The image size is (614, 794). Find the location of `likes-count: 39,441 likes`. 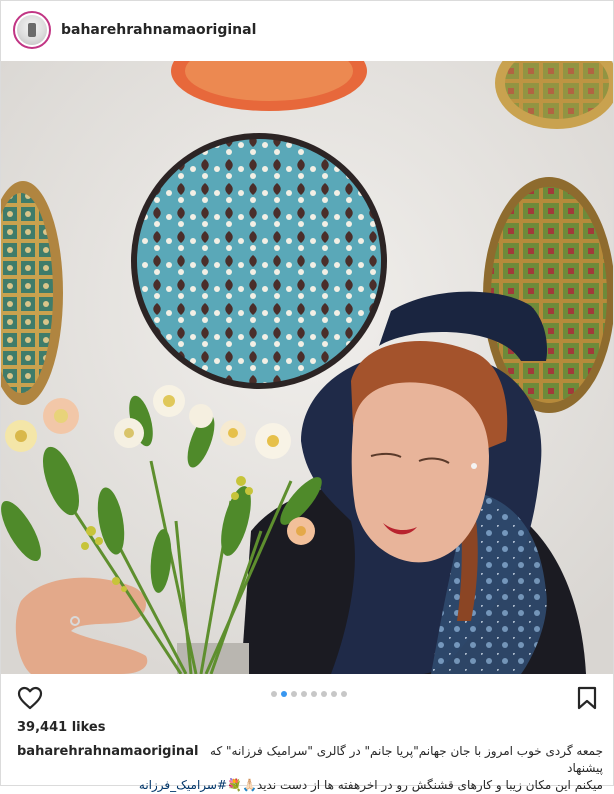

likes-count: 39,441 likes is located at coordinates (61, 727).